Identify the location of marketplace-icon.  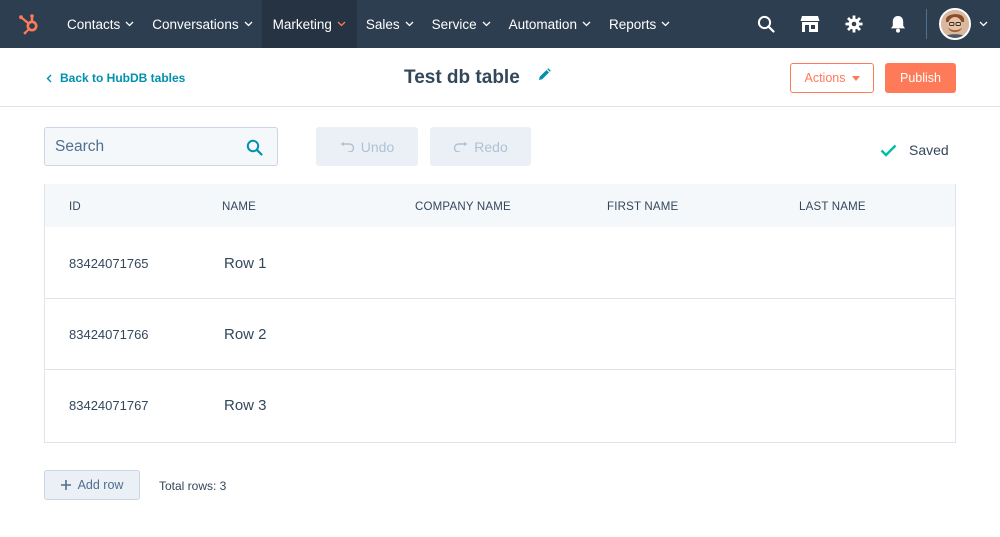
(810, 24).